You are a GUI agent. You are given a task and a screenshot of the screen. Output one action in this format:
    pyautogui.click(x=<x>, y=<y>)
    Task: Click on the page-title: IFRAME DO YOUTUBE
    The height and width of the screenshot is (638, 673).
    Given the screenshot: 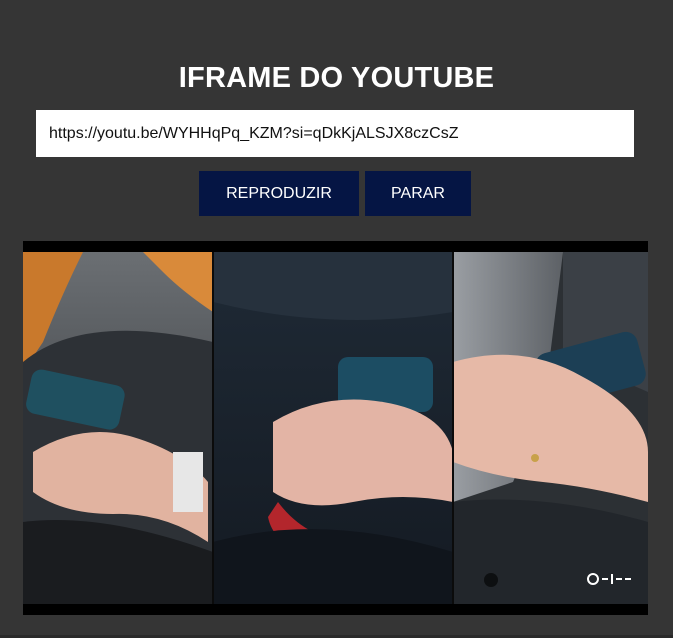 What is the action you would take?
    pyautogui.click(x=336, y=78)
    